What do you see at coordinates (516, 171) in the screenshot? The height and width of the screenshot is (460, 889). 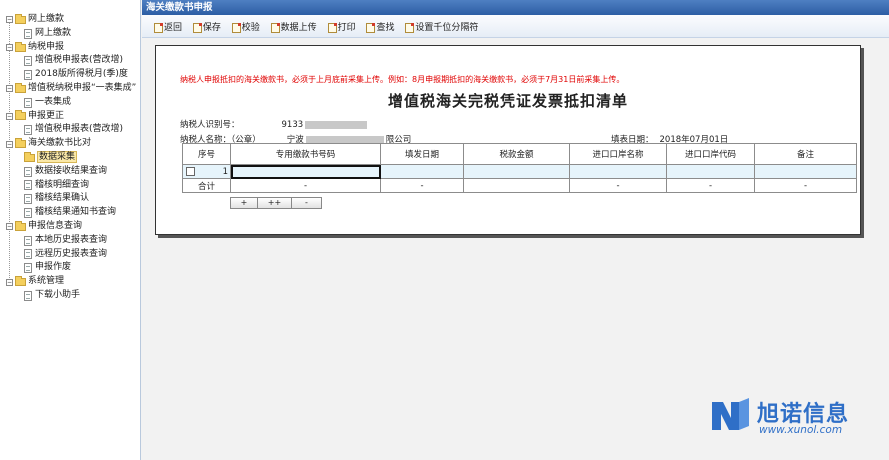 I see `tax-amount-input` at bounding box center [516, 171].